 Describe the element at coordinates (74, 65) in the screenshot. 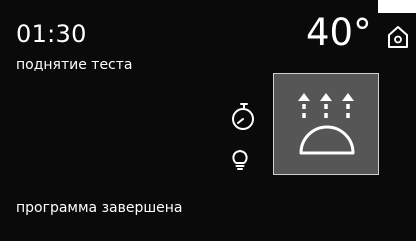

I see `program-name: поднятие теста` at that location.